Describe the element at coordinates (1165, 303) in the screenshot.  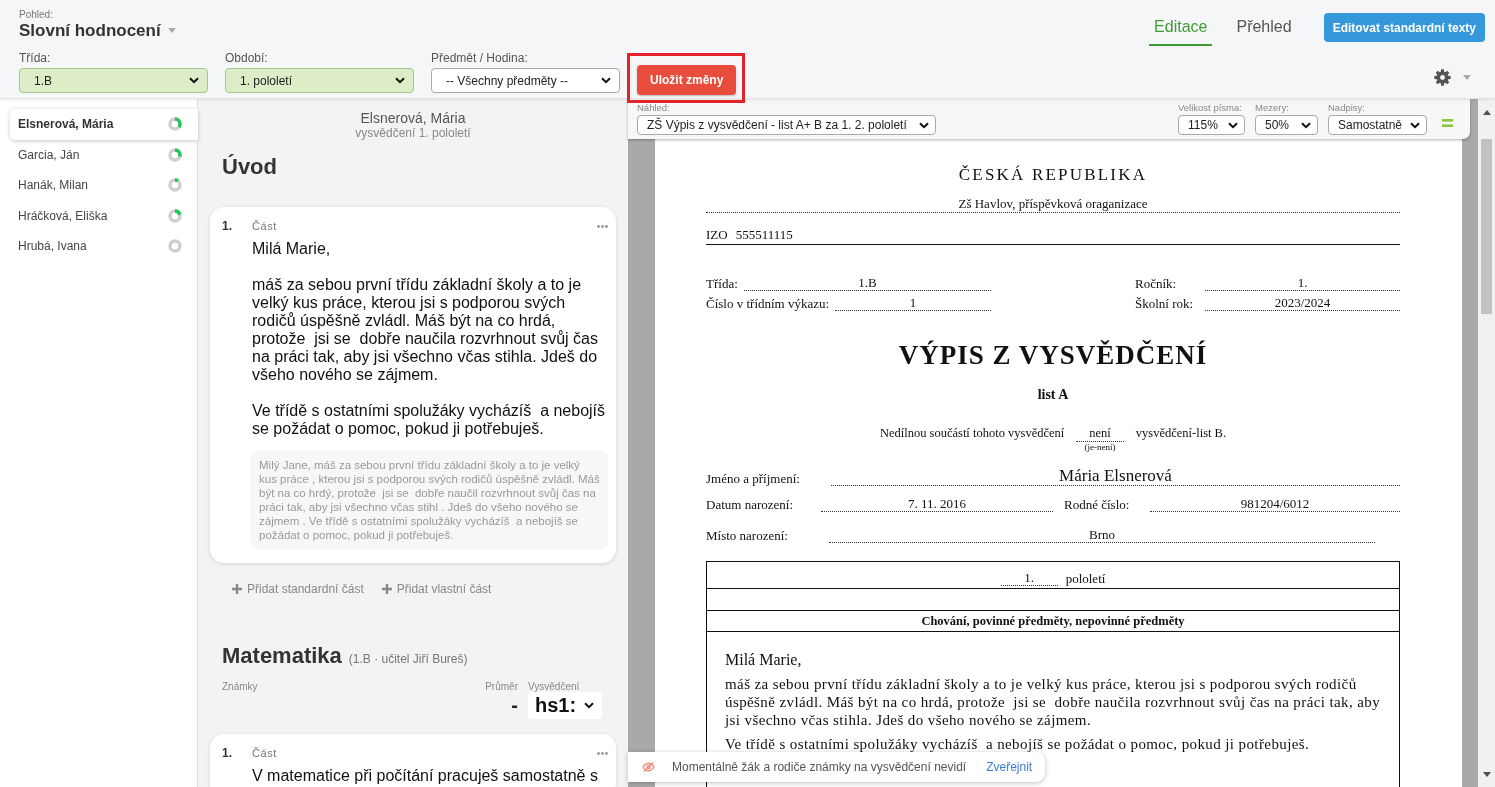
I see `school-year-label: Školní rok:` at that location.